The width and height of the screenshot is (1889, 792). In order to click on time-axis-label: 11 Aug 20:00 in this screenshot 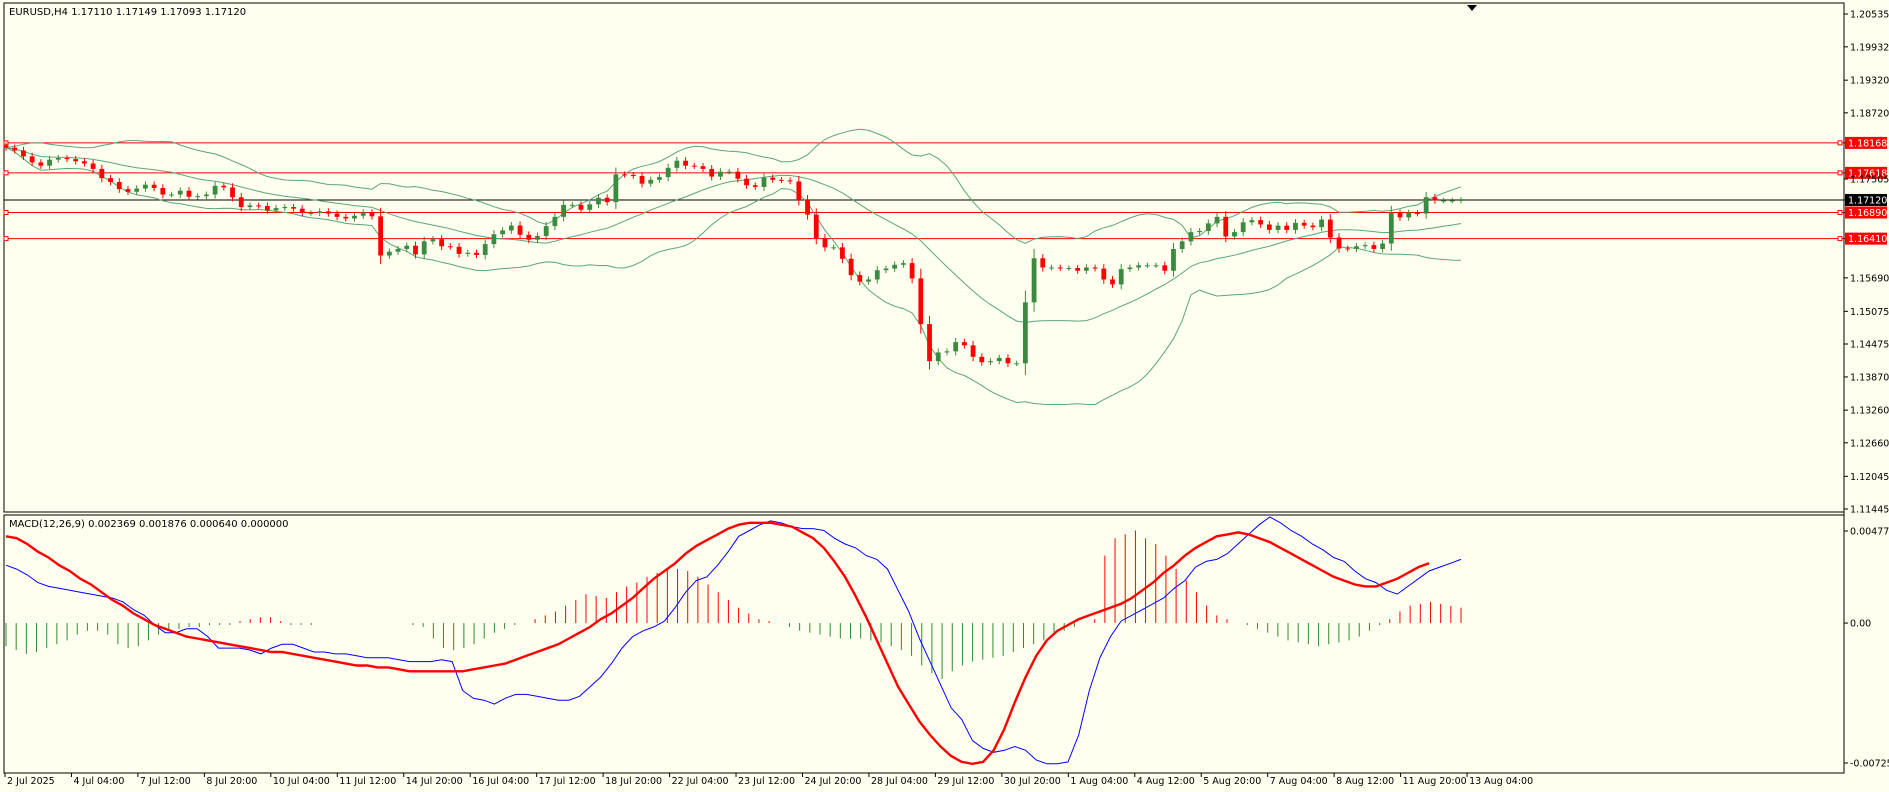, I will do `click(1435, 781)`.